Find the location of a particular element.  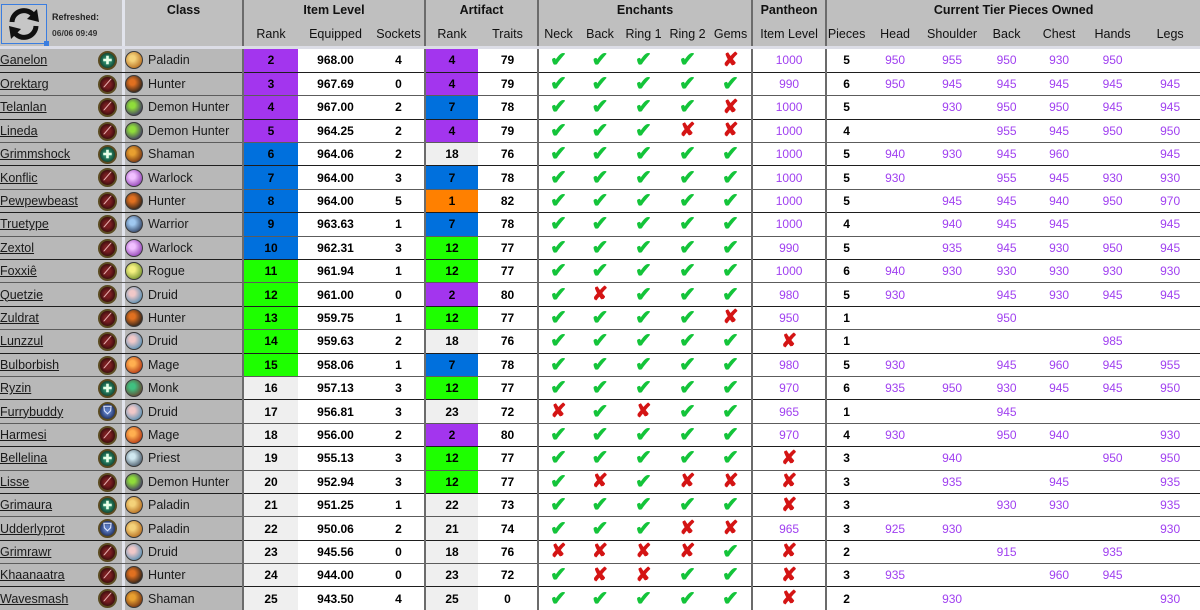

player-name-link: Foxxiê is located at coordinates (18, 271).